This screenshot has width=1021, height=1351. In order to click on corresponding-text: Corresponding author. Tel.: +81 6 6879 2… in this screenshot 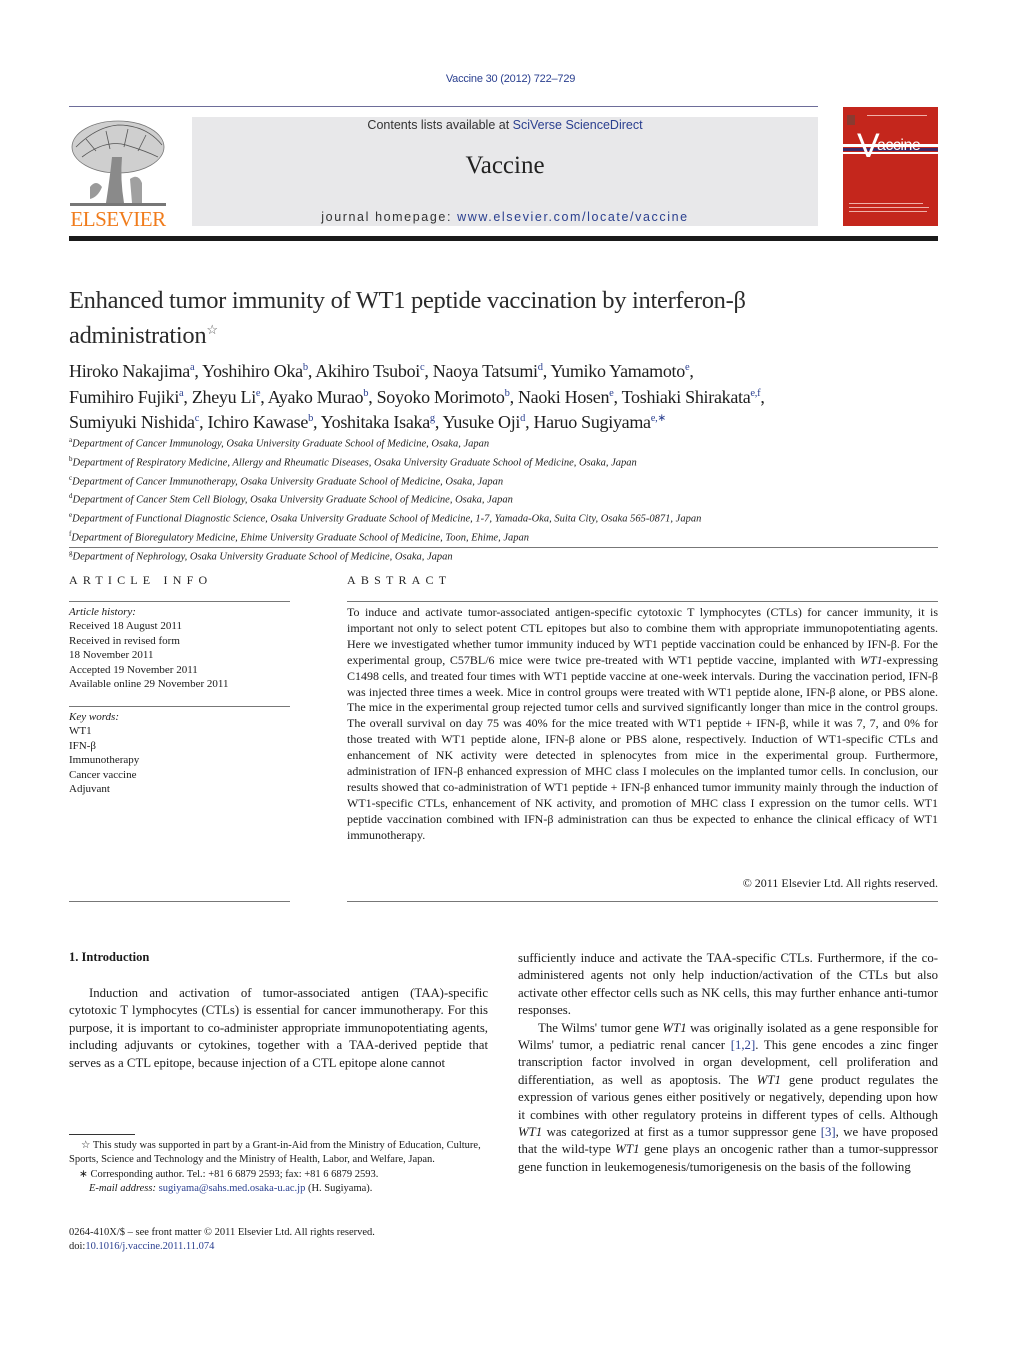, I will do `click(234, 1174)`.